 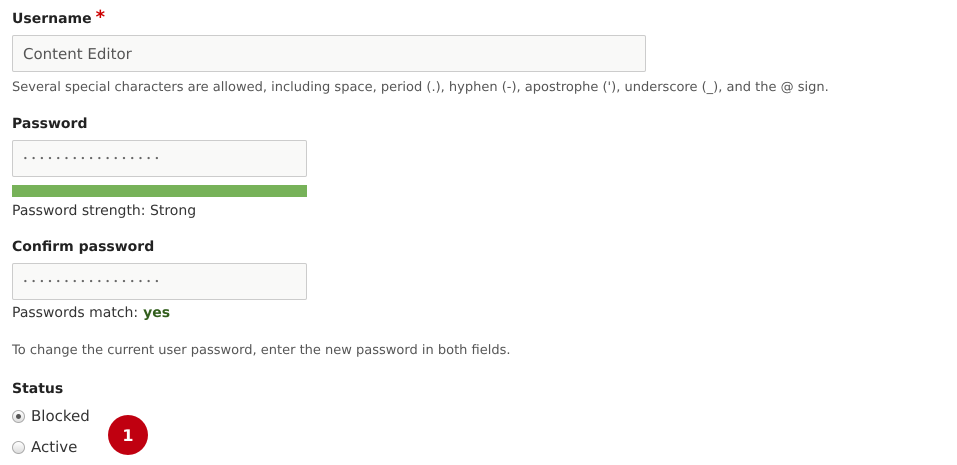 I want to click on help-text: To change the current user password, enter the new password in both fields., so click(x=261, y=351).